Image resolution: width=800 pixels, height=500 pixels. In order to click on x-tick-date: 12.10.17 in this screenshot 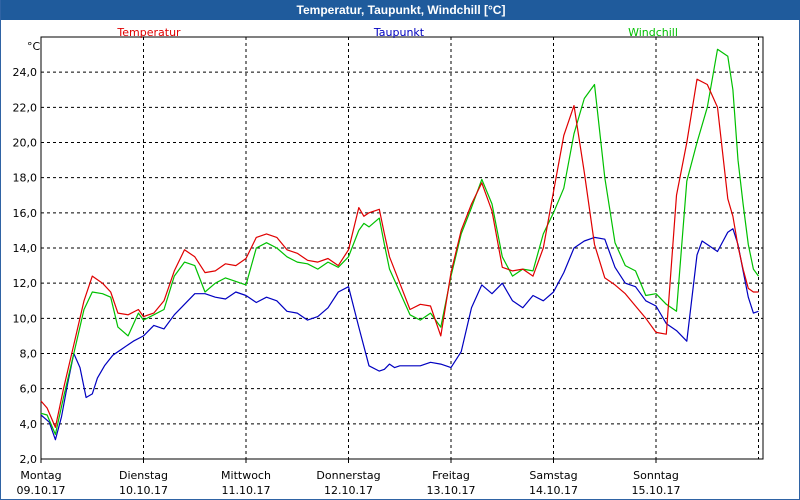, I will do `click(348, 490)`.